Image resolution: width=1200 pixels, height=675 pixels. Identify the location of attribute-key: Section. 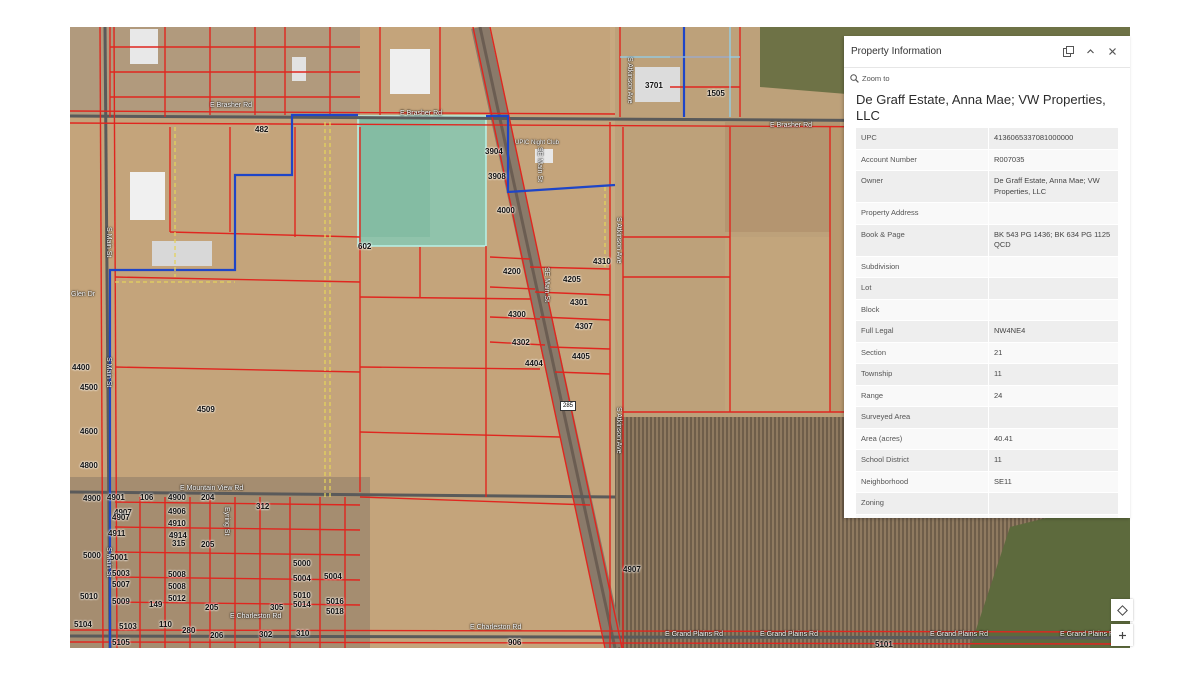
(922, 353).